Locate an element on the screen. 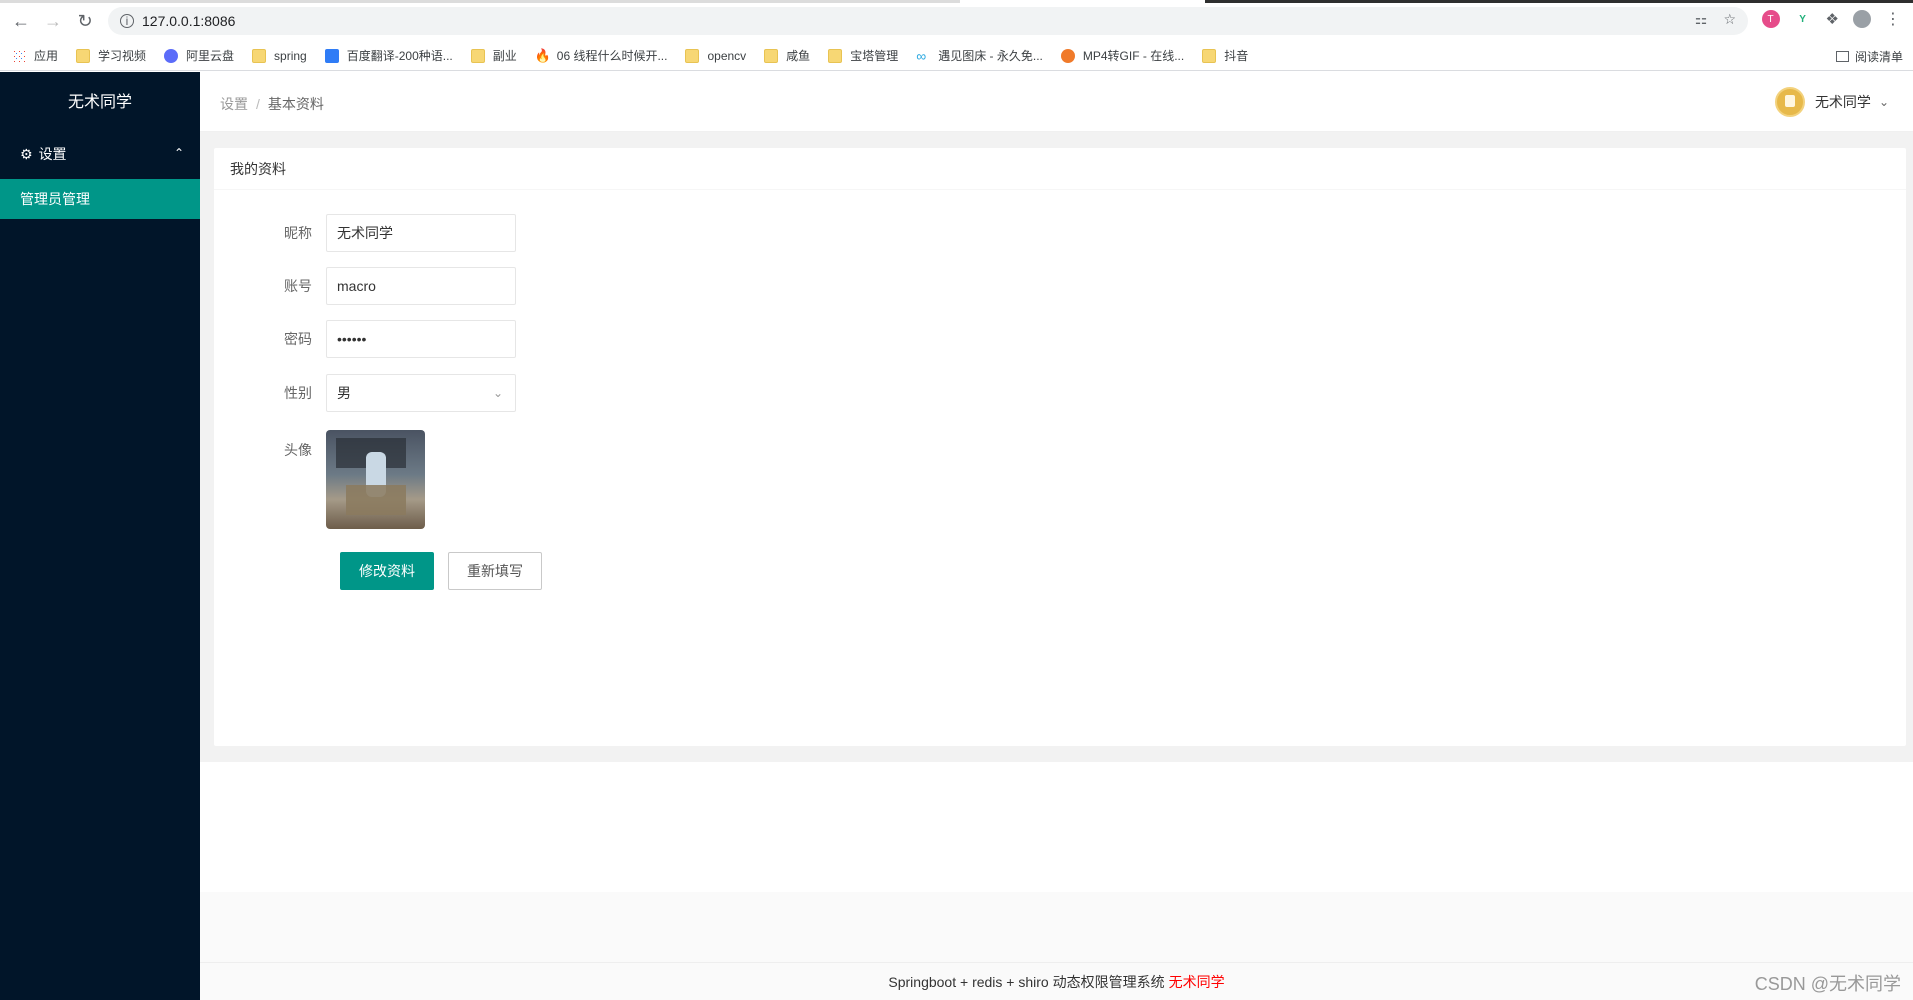  bookmark-item: 咸鱼 is located at coordinates (787, 55).